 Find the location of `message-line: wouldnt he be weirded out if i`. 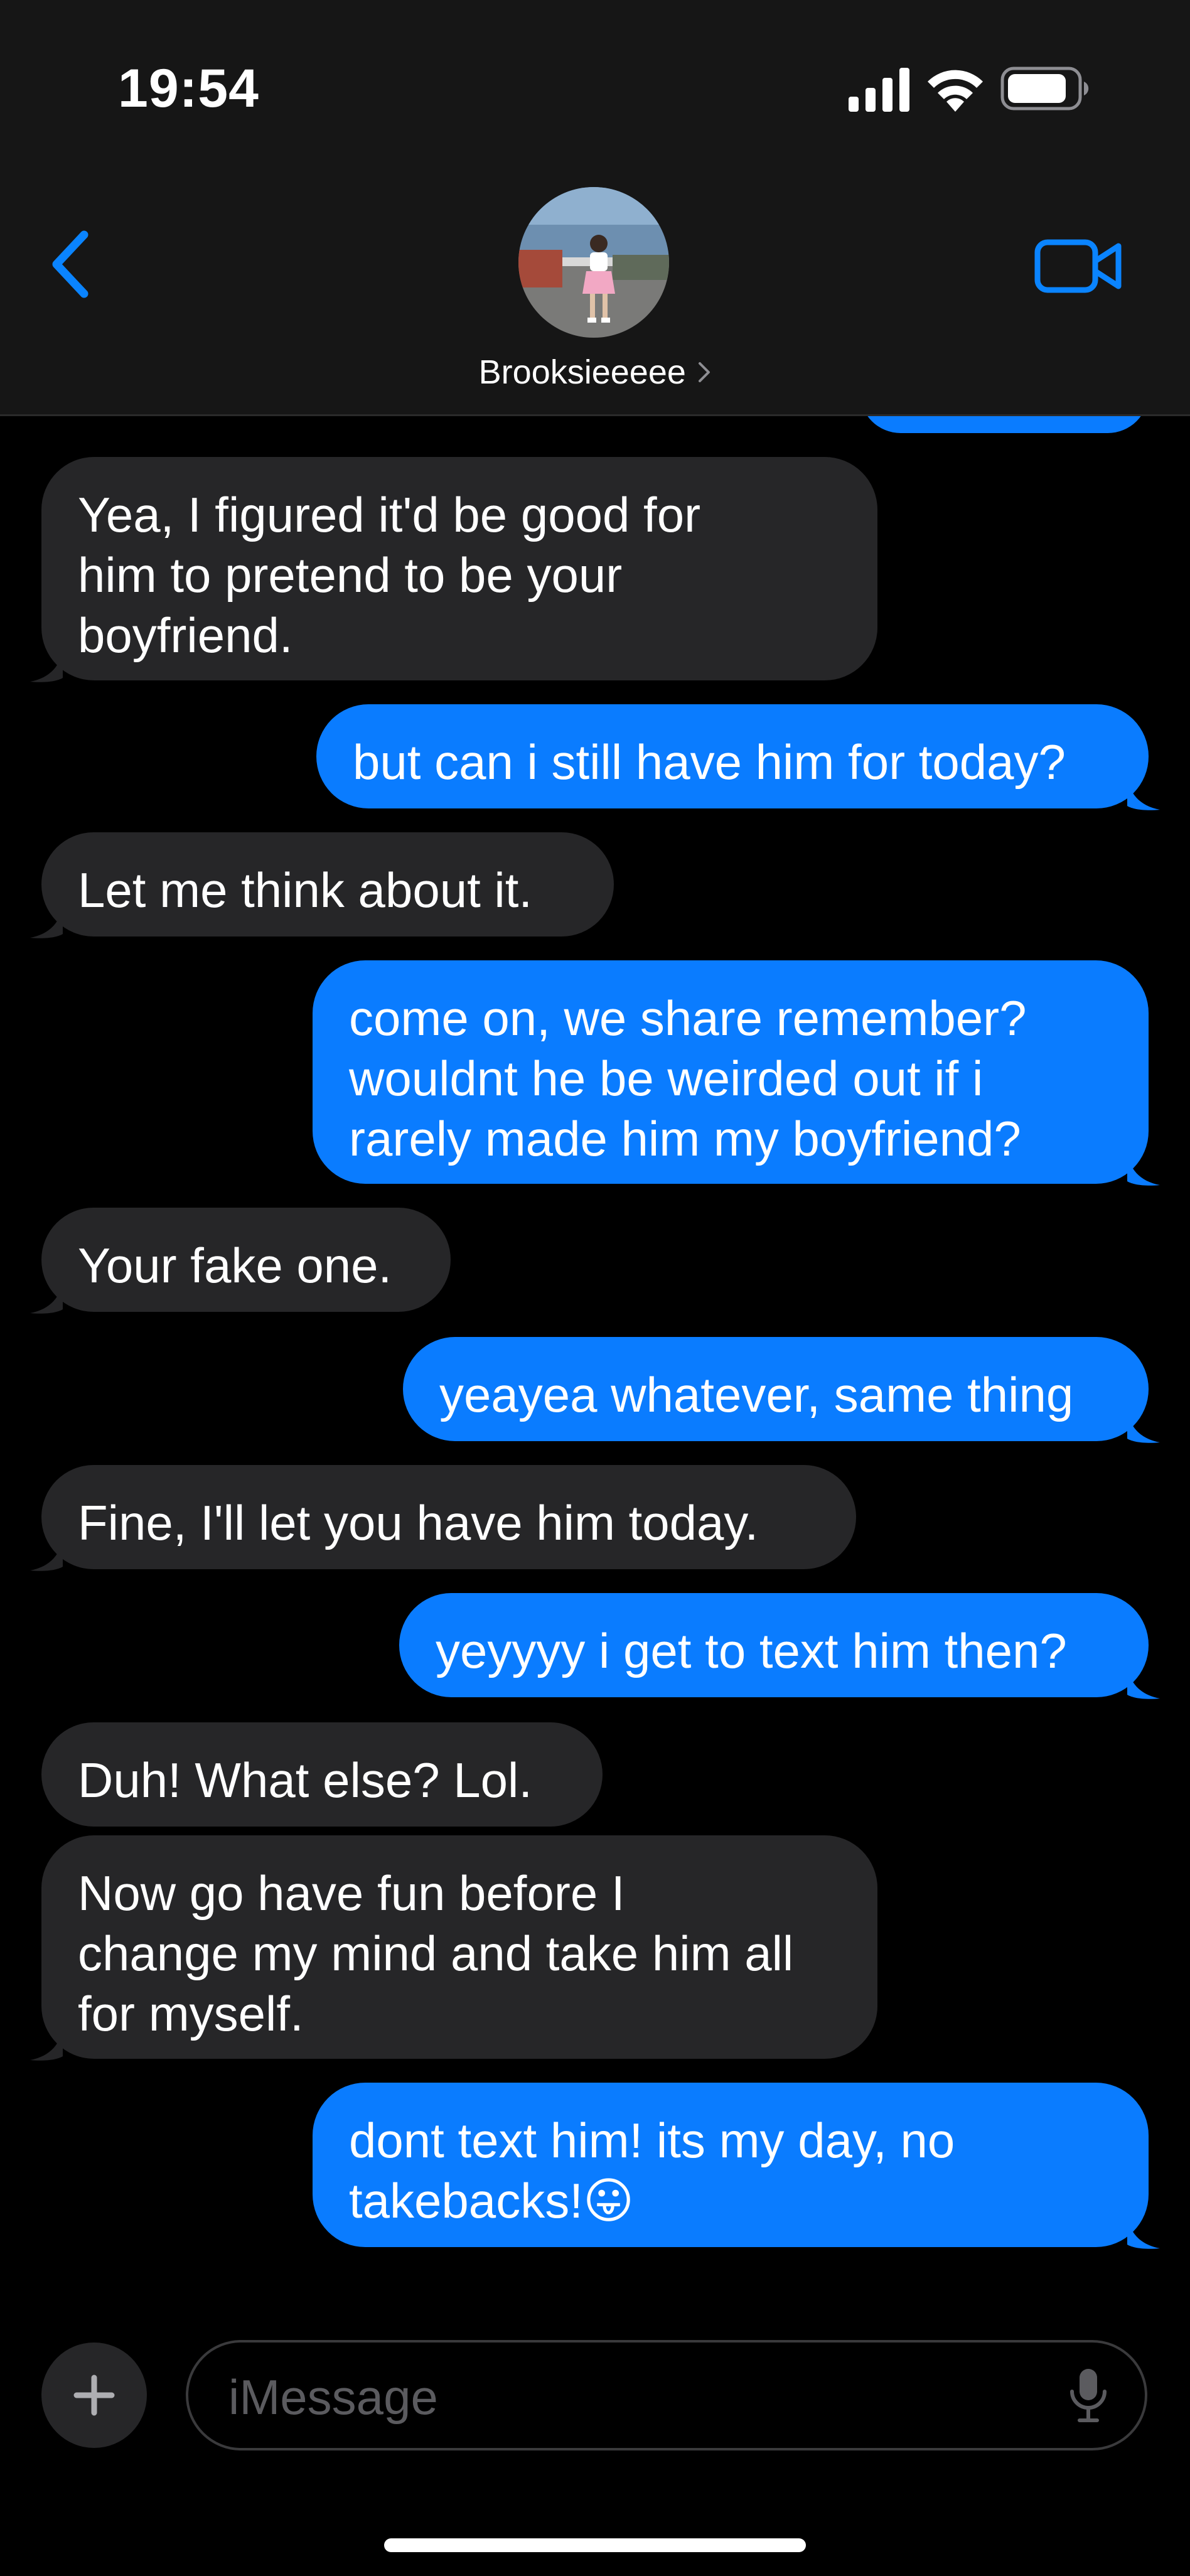

message-line: wouldnt he be weirded out if i is located at coordinates (666, 1078).